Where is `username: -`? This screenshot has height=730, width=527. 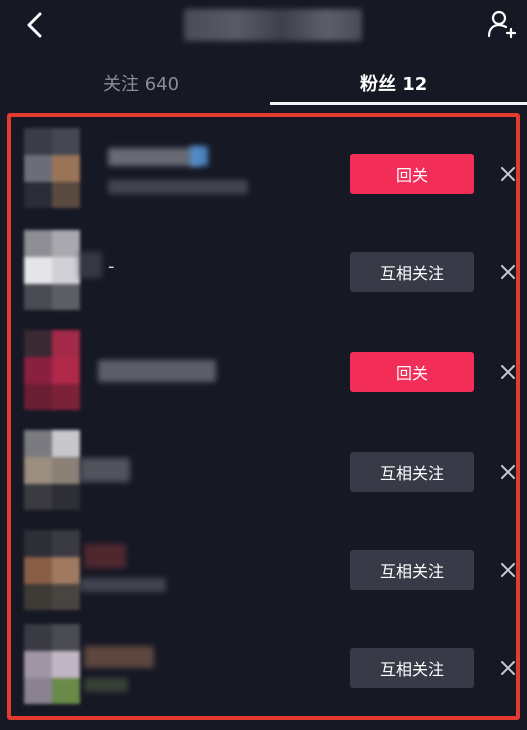 username: - is located at coordinates (111, 266).